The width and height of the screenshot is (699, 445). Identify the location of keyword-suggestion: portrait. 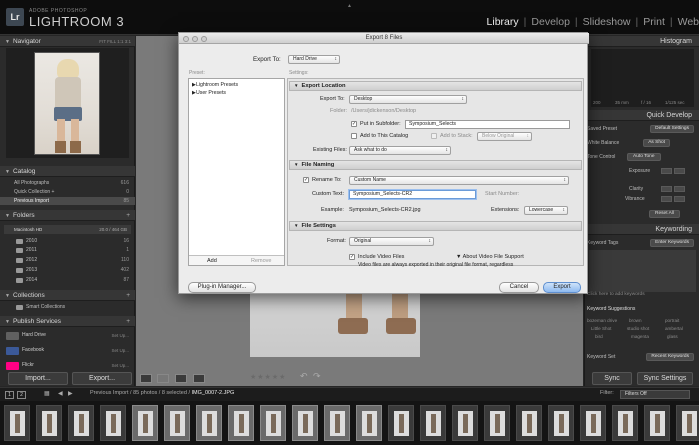
(672, 320).